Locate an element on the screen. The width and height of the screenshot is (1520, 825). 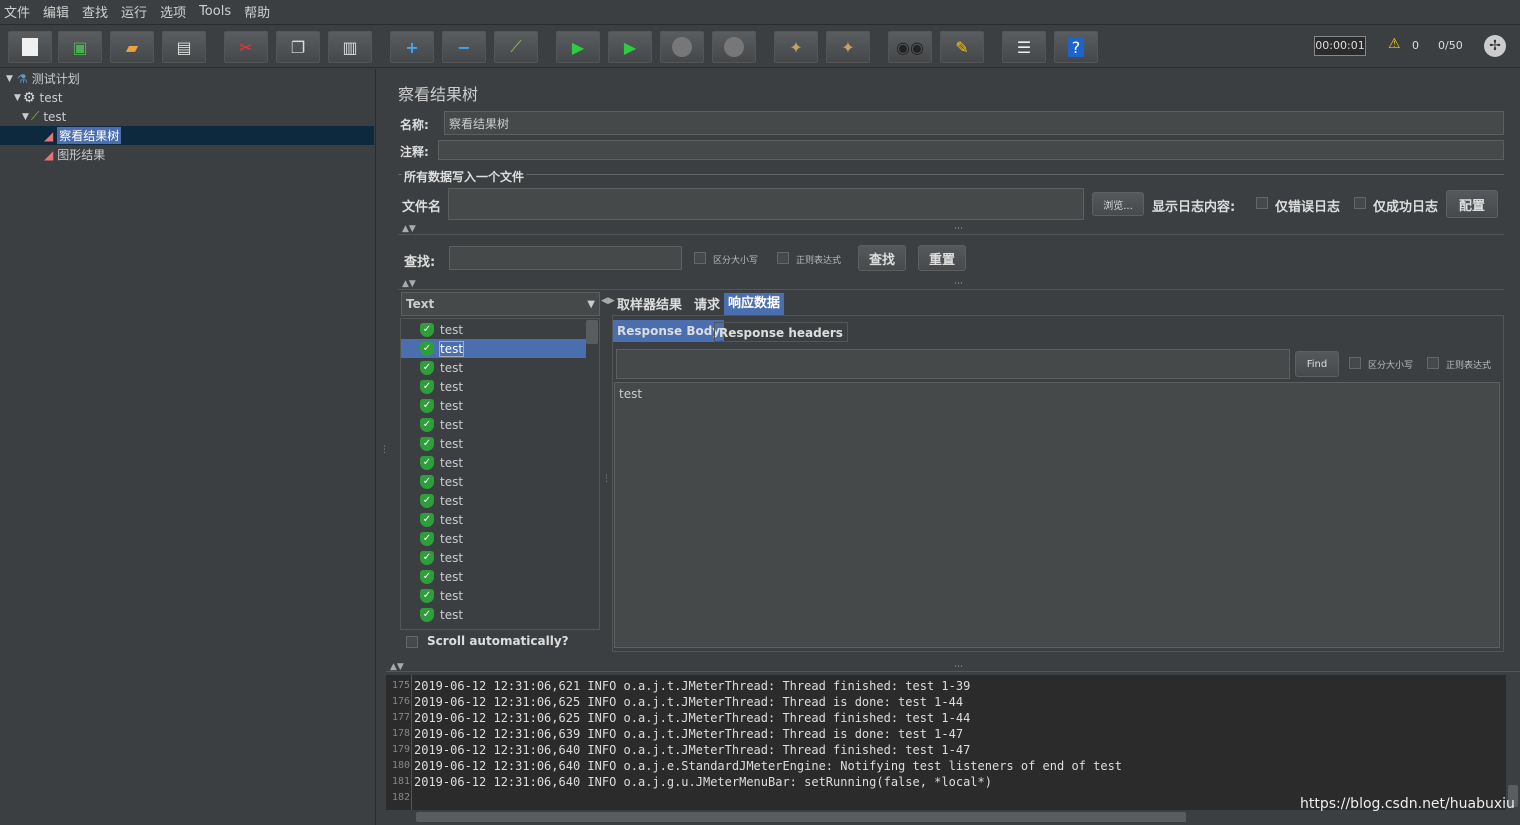
menu-help: 帮助 is located at coordinates (257, 11).